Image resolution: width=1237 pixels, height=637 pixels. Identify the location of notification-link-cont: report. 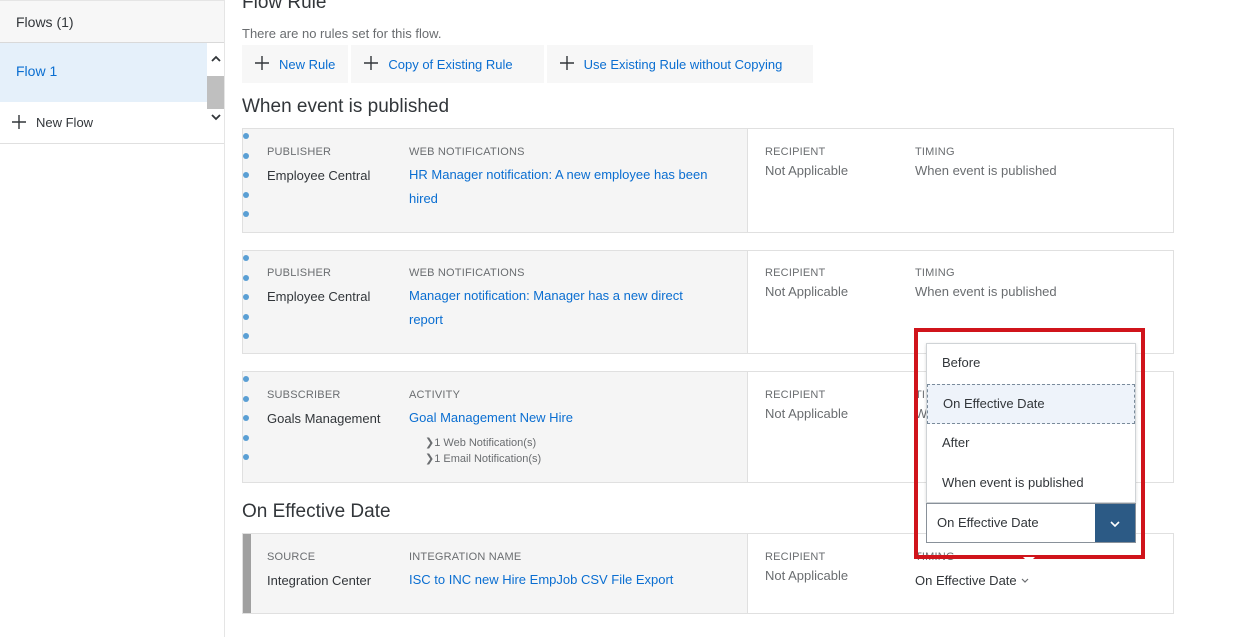
(426, 320).